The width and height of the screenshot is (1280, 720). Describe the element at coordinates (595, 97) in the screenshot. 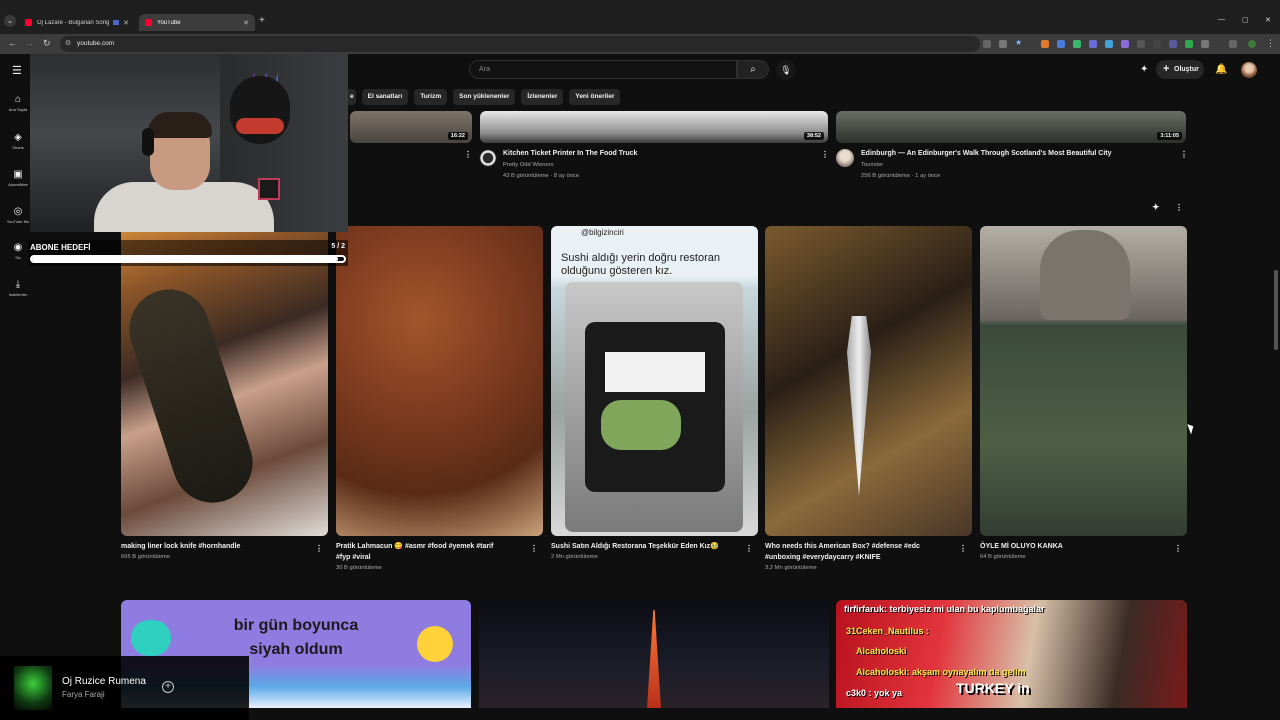

I see `chip-new-to-you: Yeni öneriler` at that location.